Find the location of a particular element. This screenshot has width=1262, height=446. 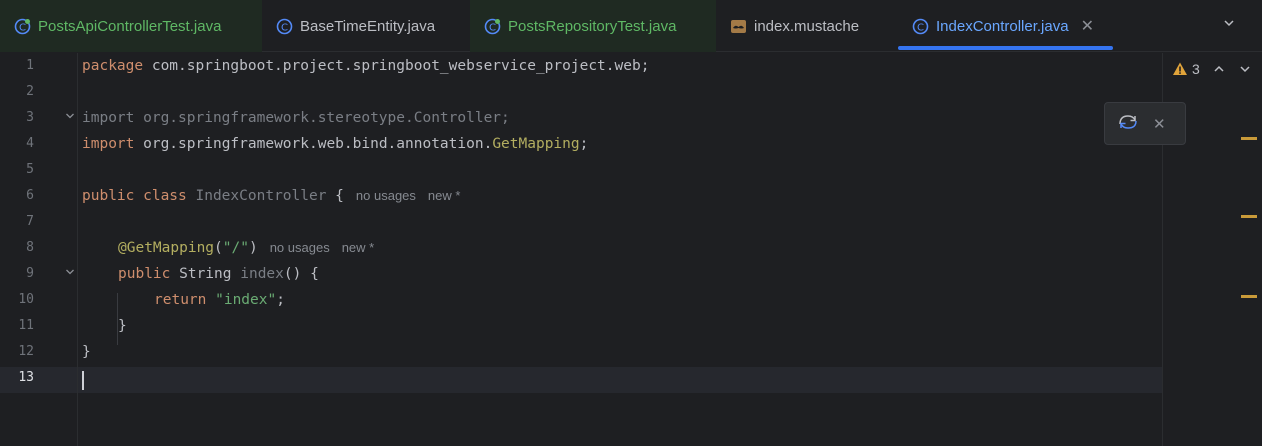

tab-posts-repository-test: C PostsRepositoryTest.java is located at coordinates (593, 26).